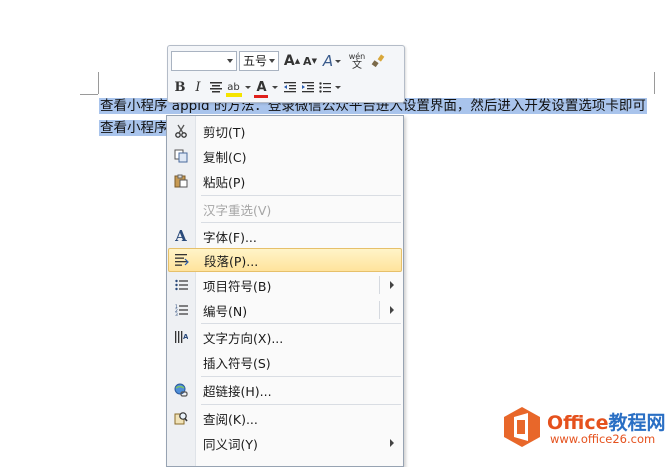 The width and height of the screenshot is (666, 467). What do you see at coordinates (290, 87) in the screenshot?
I see `decrease-indent-icon` at bounding box center [290, 87].